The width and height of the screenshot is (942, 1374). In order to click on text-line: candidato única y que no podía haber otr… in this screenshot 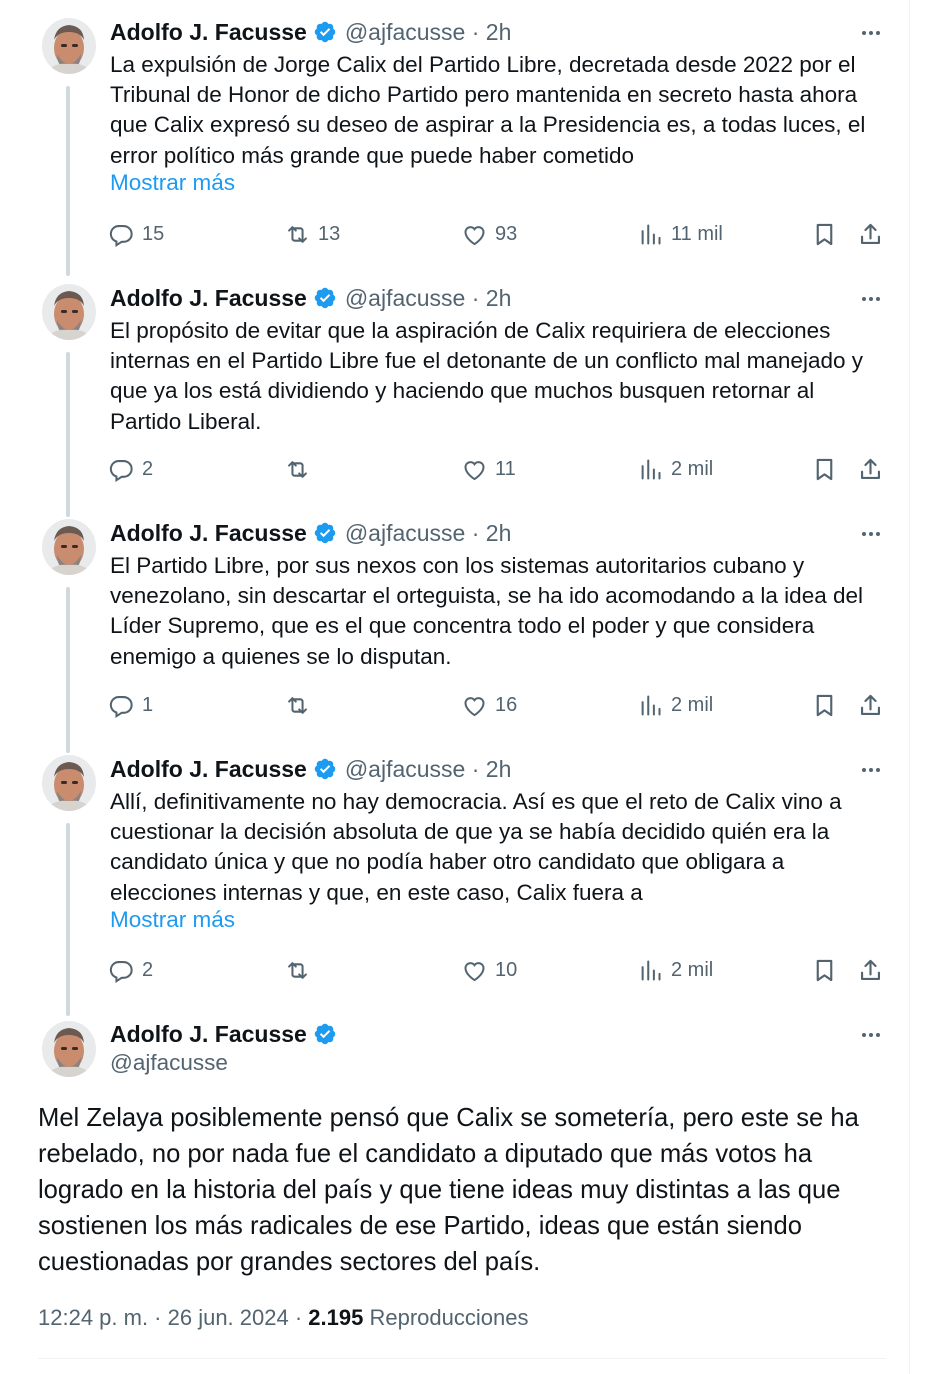, I will do `click(447, 862)`.